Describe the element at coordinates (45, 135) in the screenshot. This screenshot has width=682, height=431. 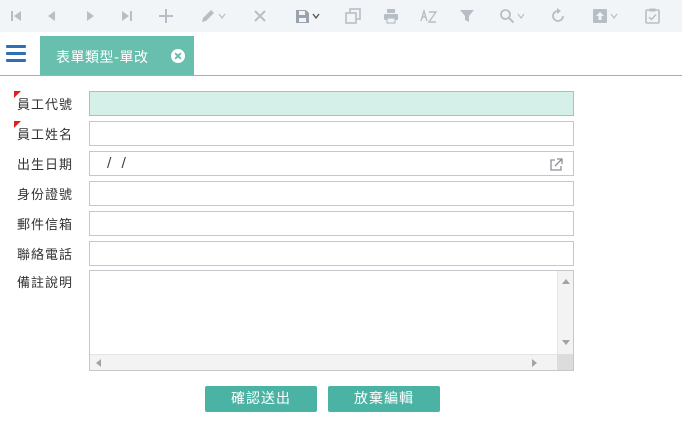
I see `employee-name-label: 員工姓名` at that location.